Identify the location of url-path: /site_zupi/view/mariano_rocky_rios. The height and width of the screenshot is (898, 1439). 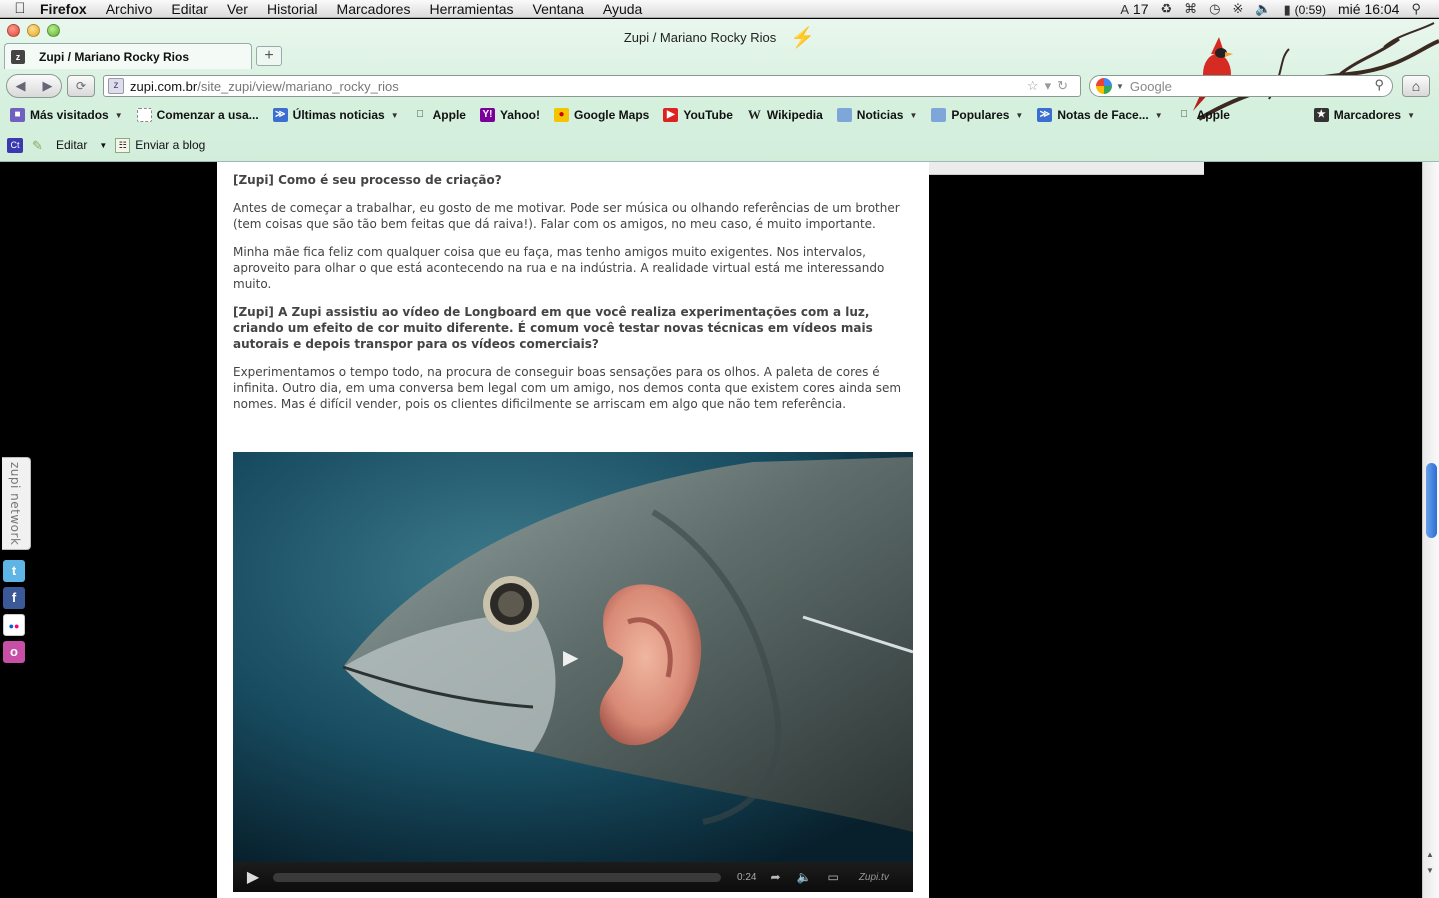
(298, 86).